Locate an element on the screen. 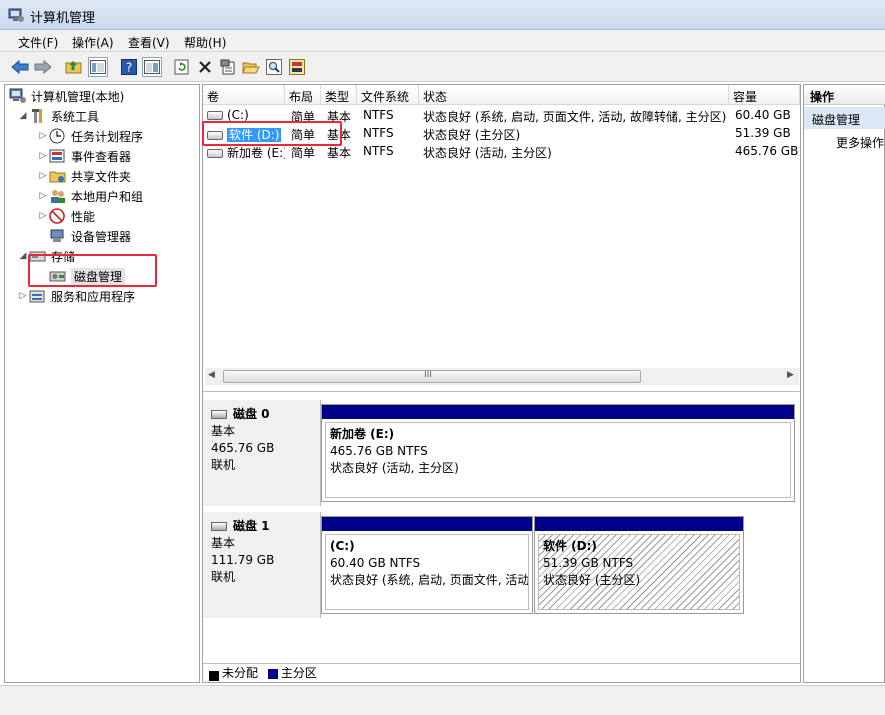 The height and width of the screenshot is (715, 885). horizontal-scrollbar: ◀ III ▶ is located at coordinates (502, 376).